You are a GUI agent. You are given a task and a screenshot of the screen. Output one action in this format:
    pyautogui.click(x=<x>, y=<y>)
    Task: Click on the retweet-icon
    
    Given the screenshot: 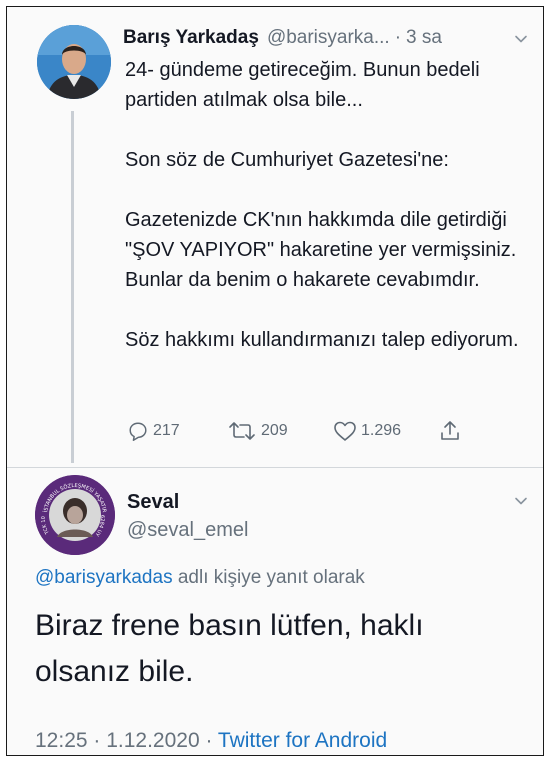 What is the action you would take?
    pyautogui.click(x=242, y=431)
    